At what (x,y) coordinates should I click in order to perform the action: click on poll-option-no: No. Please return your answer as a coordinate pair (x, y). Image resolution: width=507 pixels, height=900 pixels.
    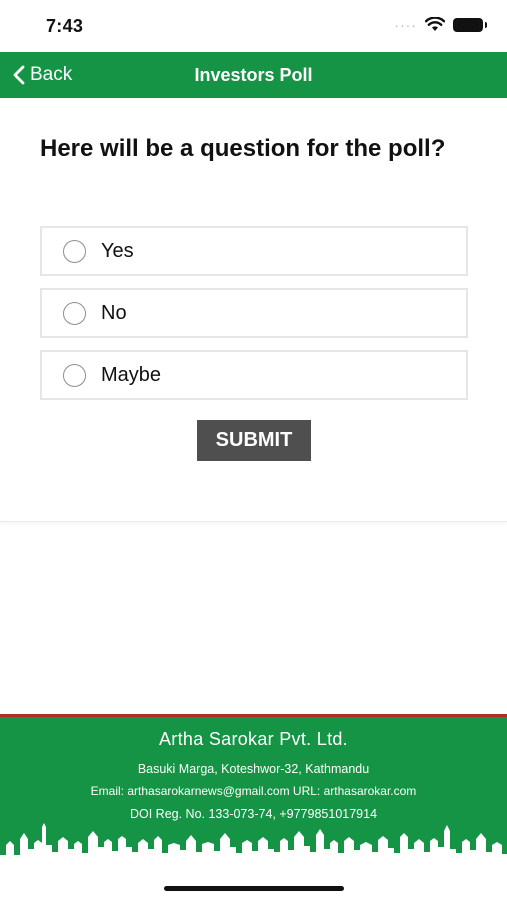
    Looking at the image, I should click on (254, 313).